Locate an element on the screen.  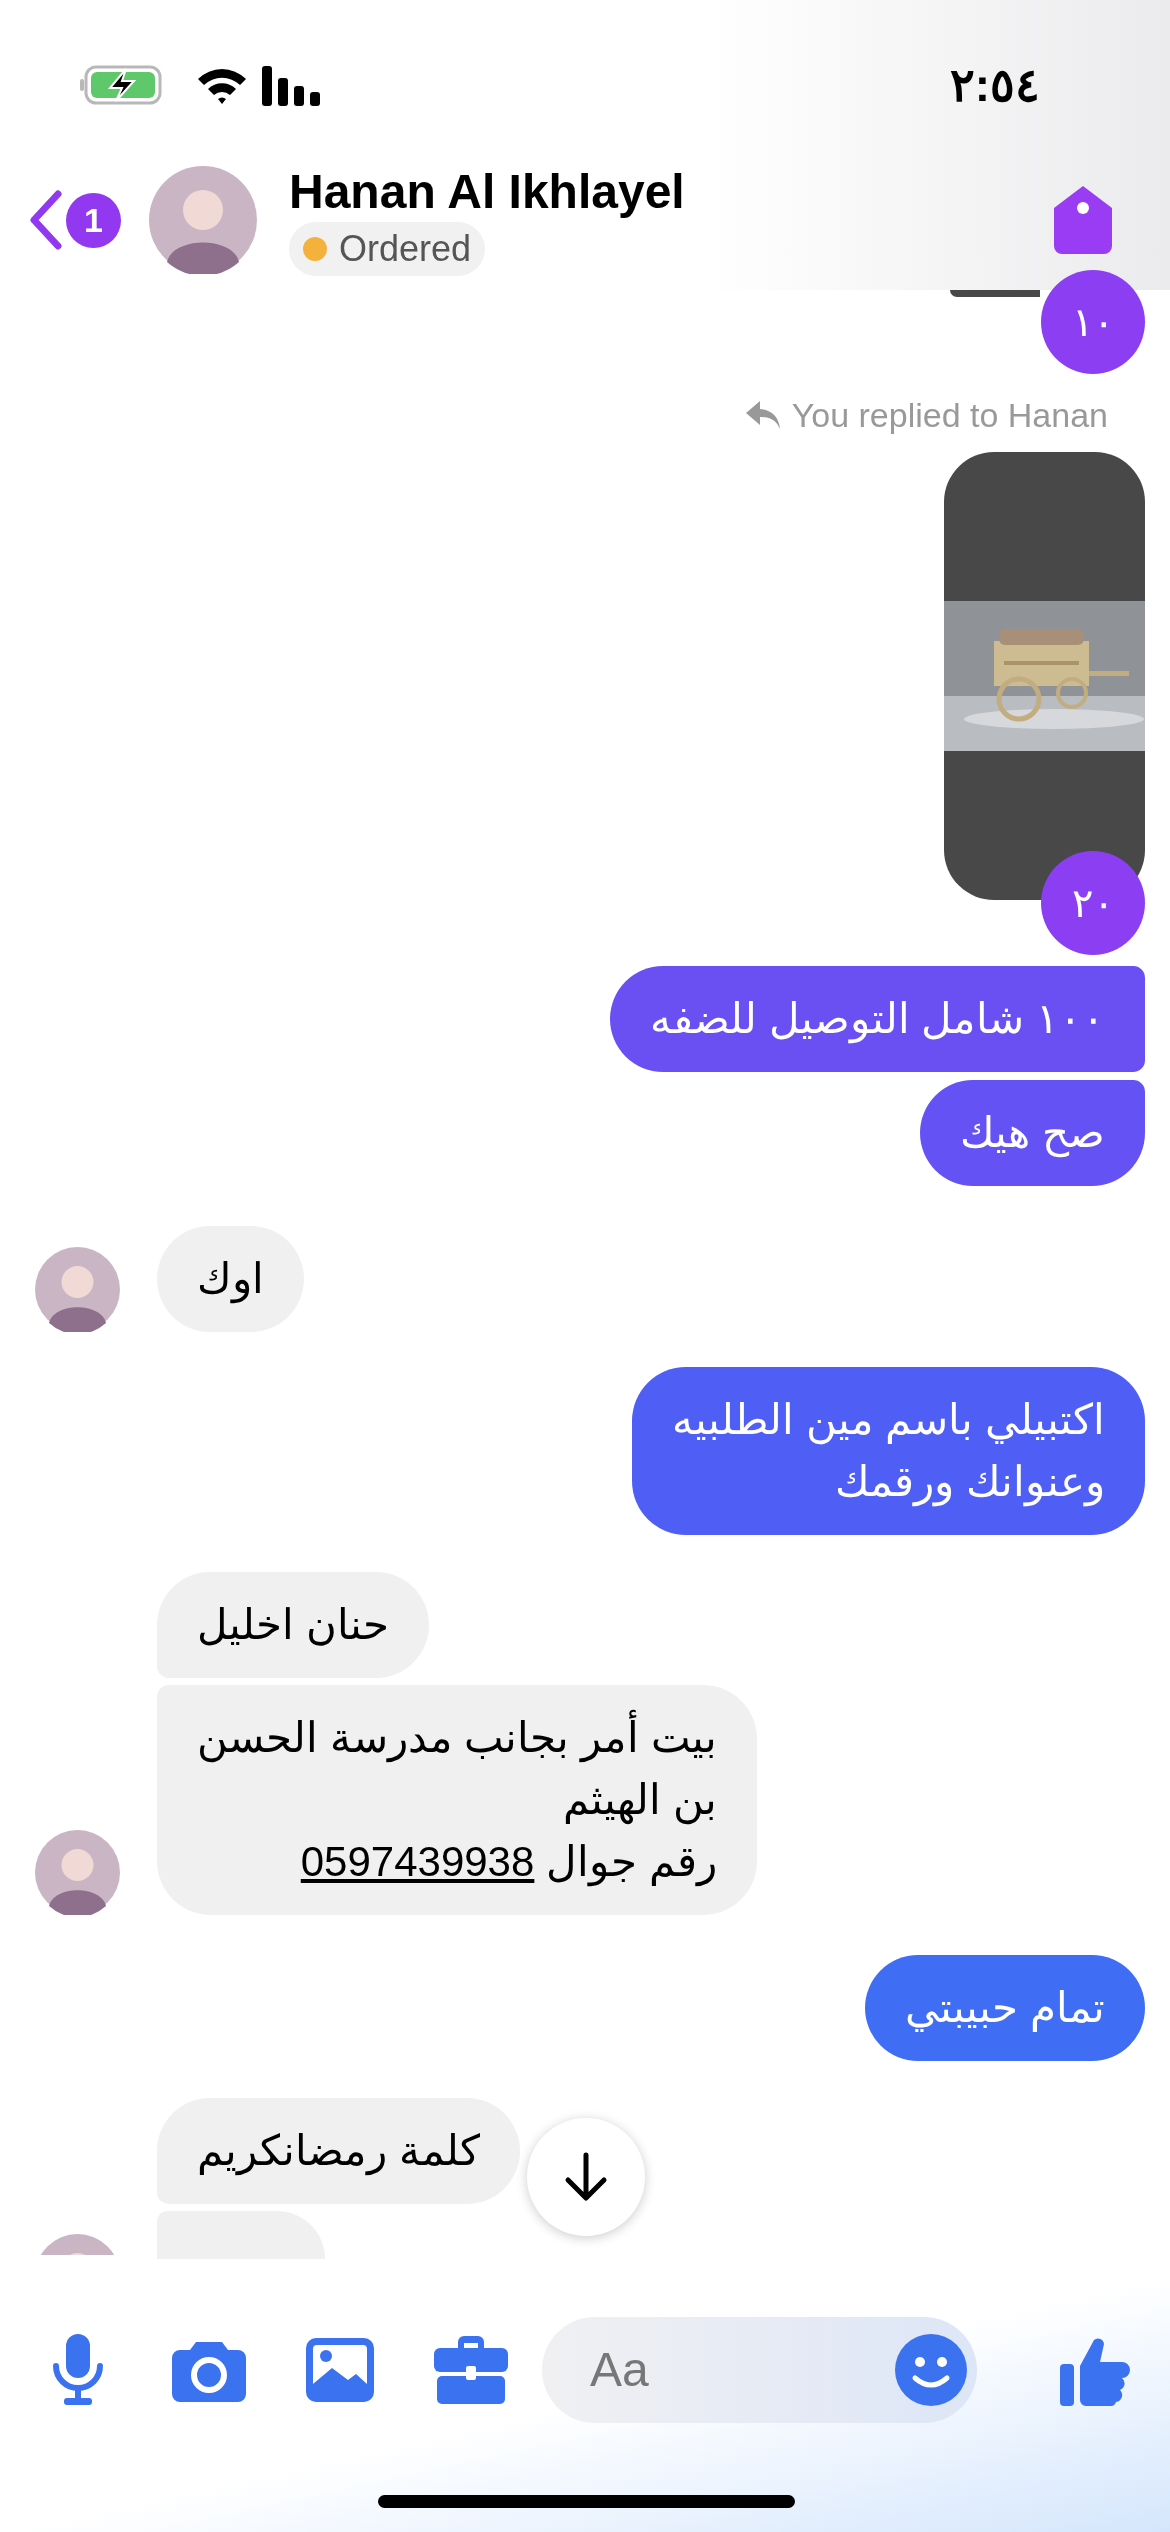
received-message: حنان اخليل is located at coordinates (293, 1625).